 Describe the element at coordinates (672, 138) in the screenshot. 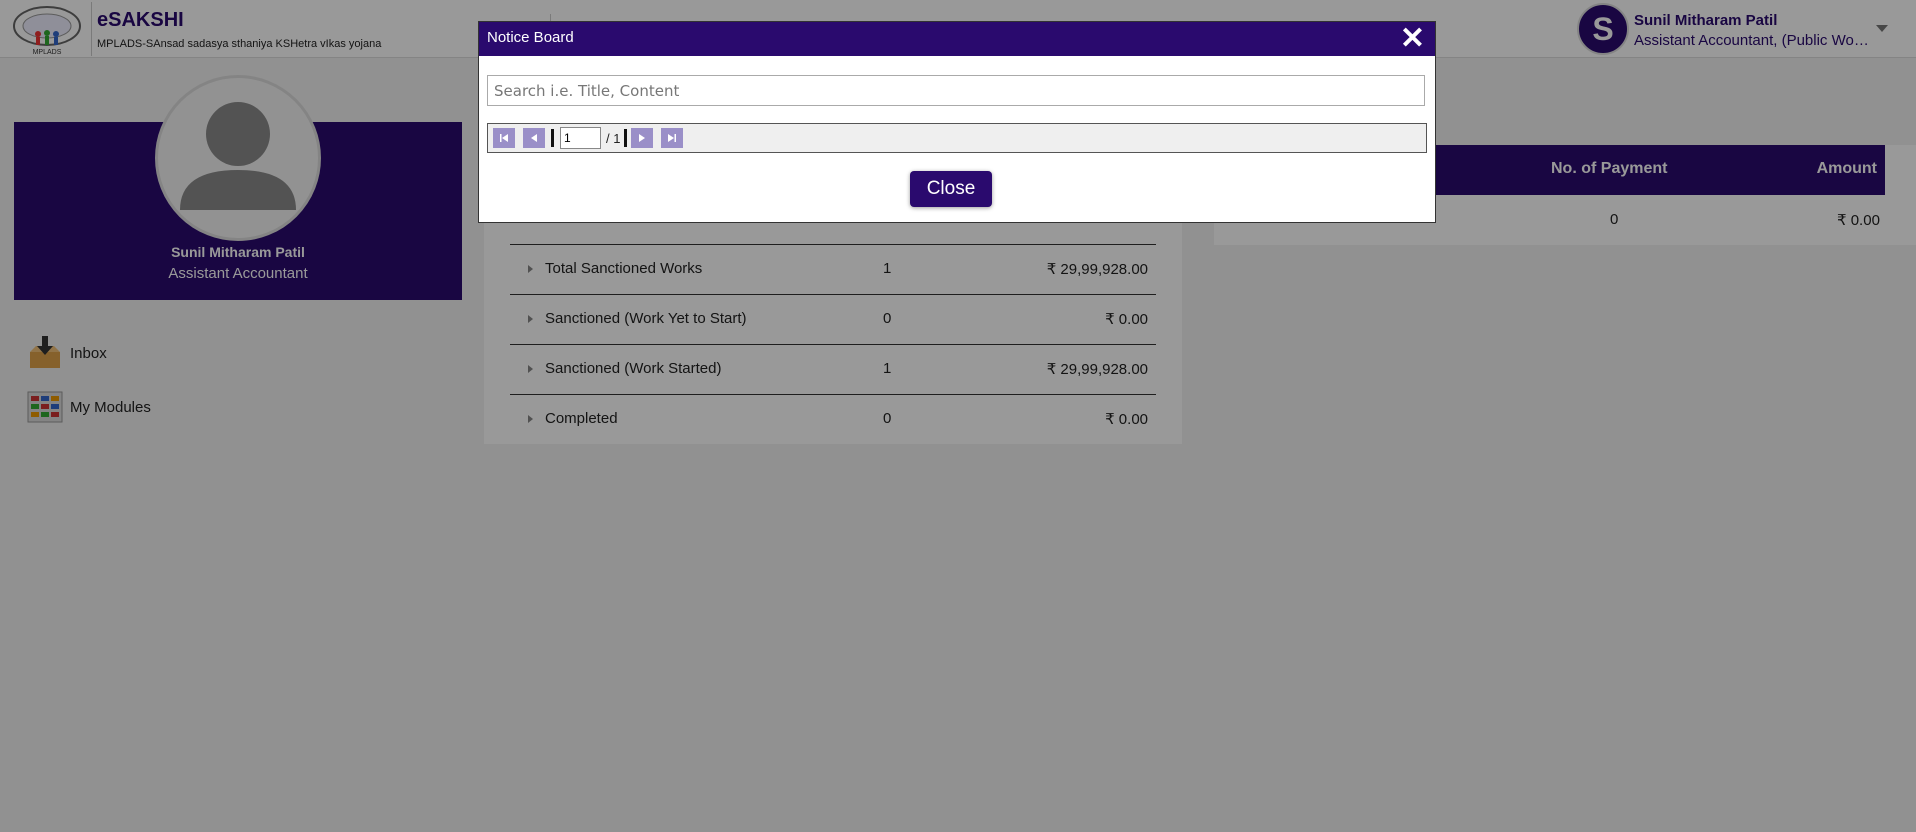

I see `last-page-icon` at that location.